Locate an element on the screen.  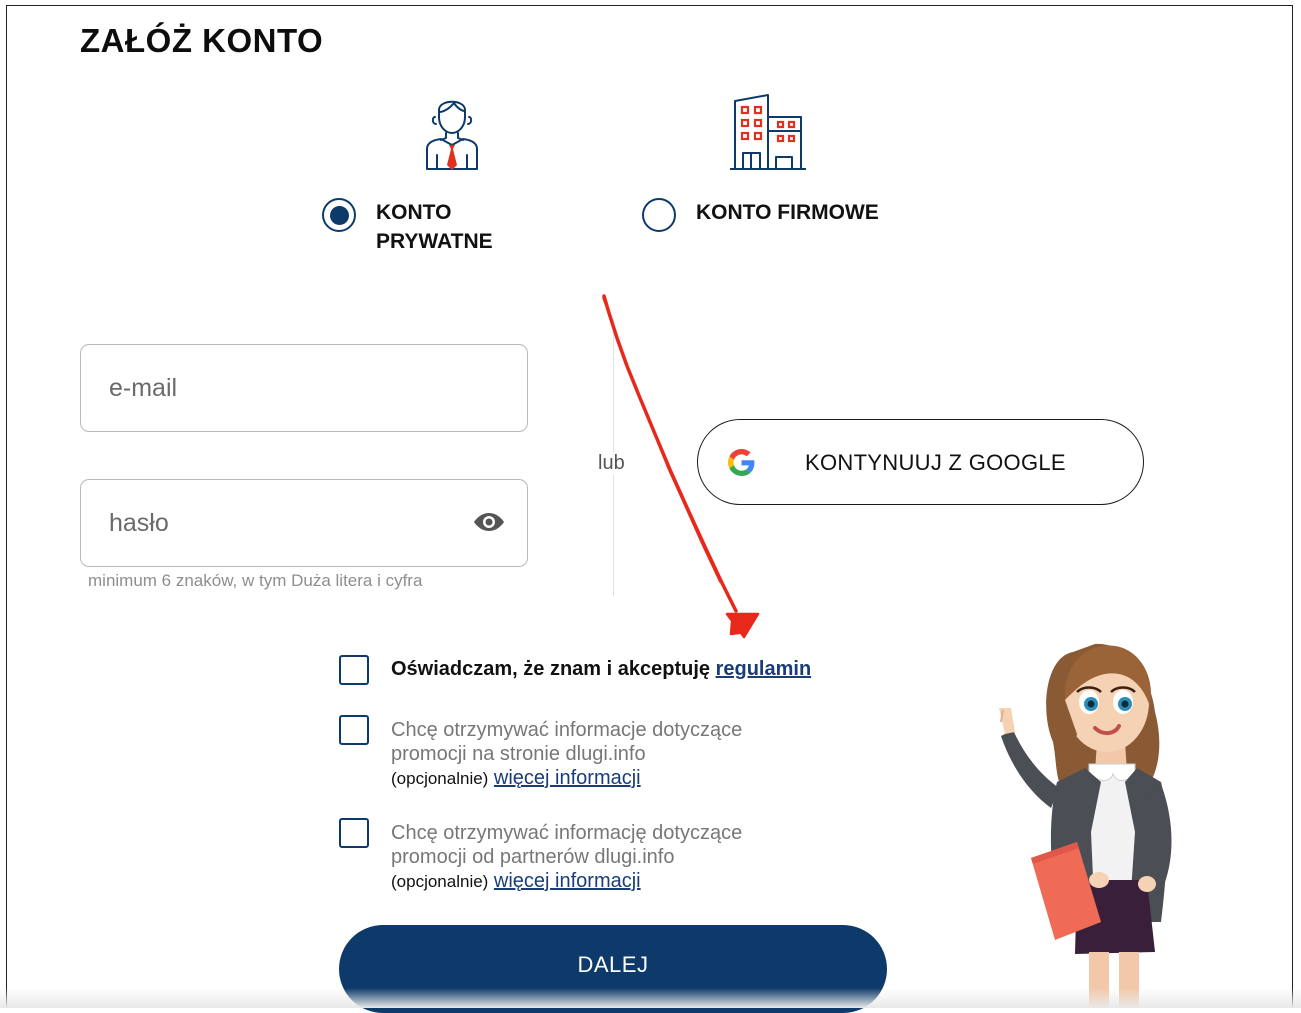
consent-terms-checkbox is located at coordinates (354, 670).